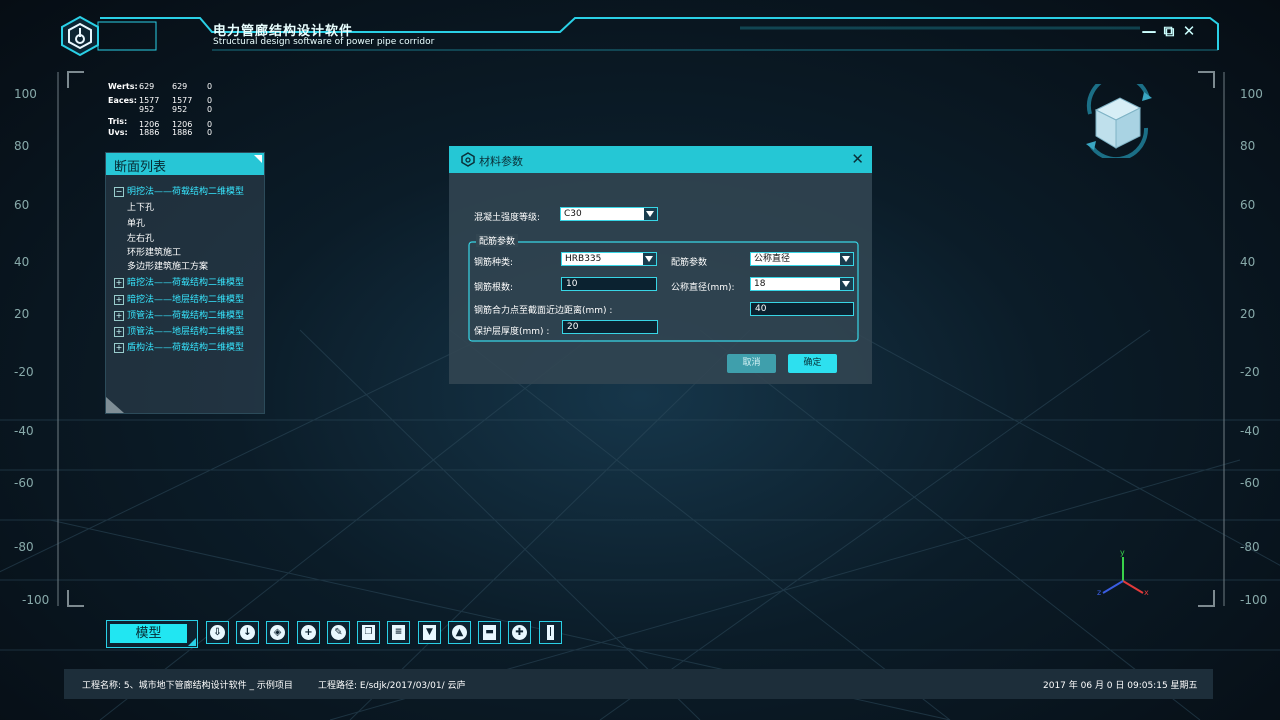 The height and width of the screenshot is (720, 1280). Describe the element at coordinates (703, 288) in the screenshot. I see `nominal-diameter-label: 公称直径(mm):` at that location.